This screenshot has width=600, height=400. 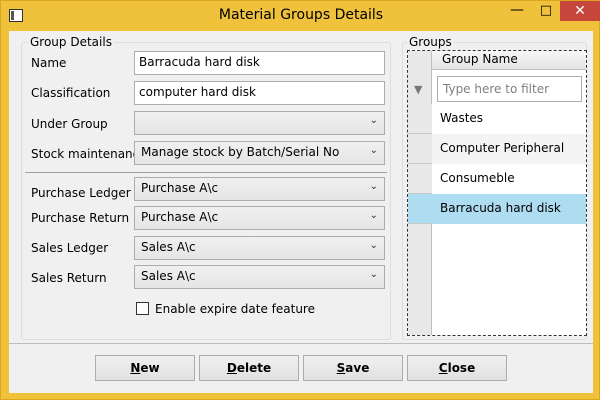 I want to click on group-filter-input: Type here to filter, so click(x=509, y=89).